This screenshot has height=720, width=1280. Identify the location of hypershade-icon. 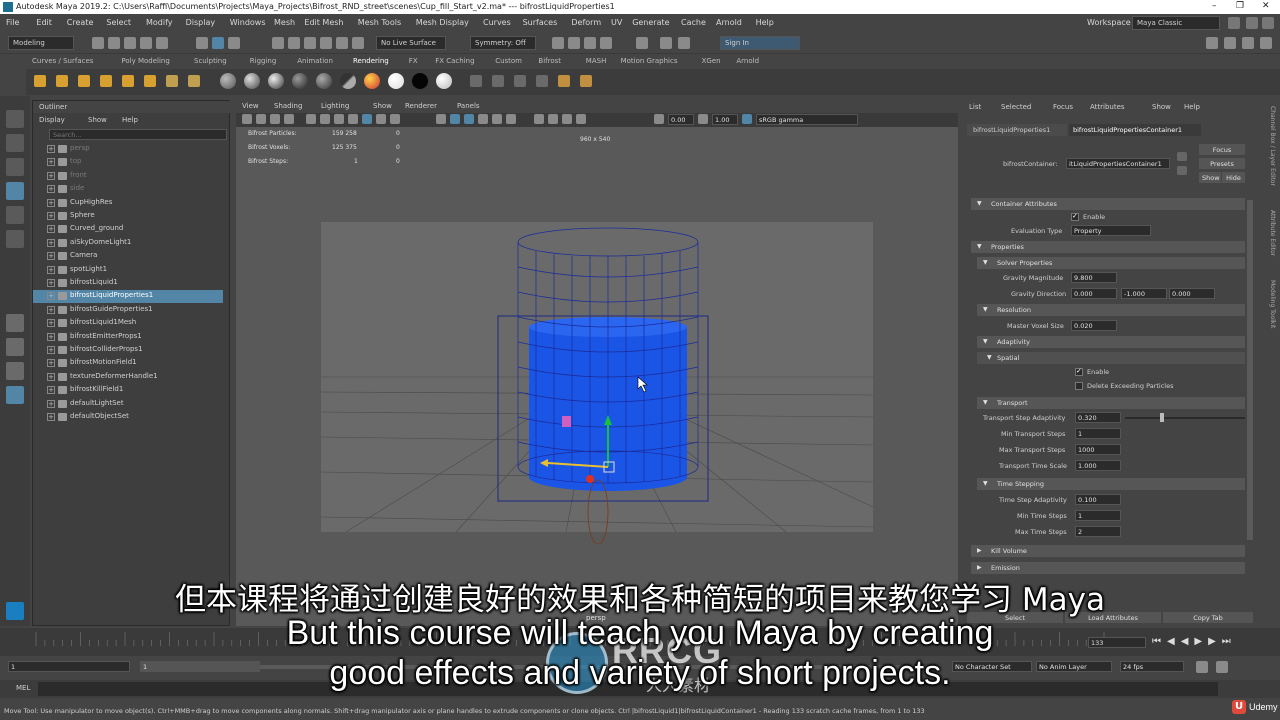
(642, 43).